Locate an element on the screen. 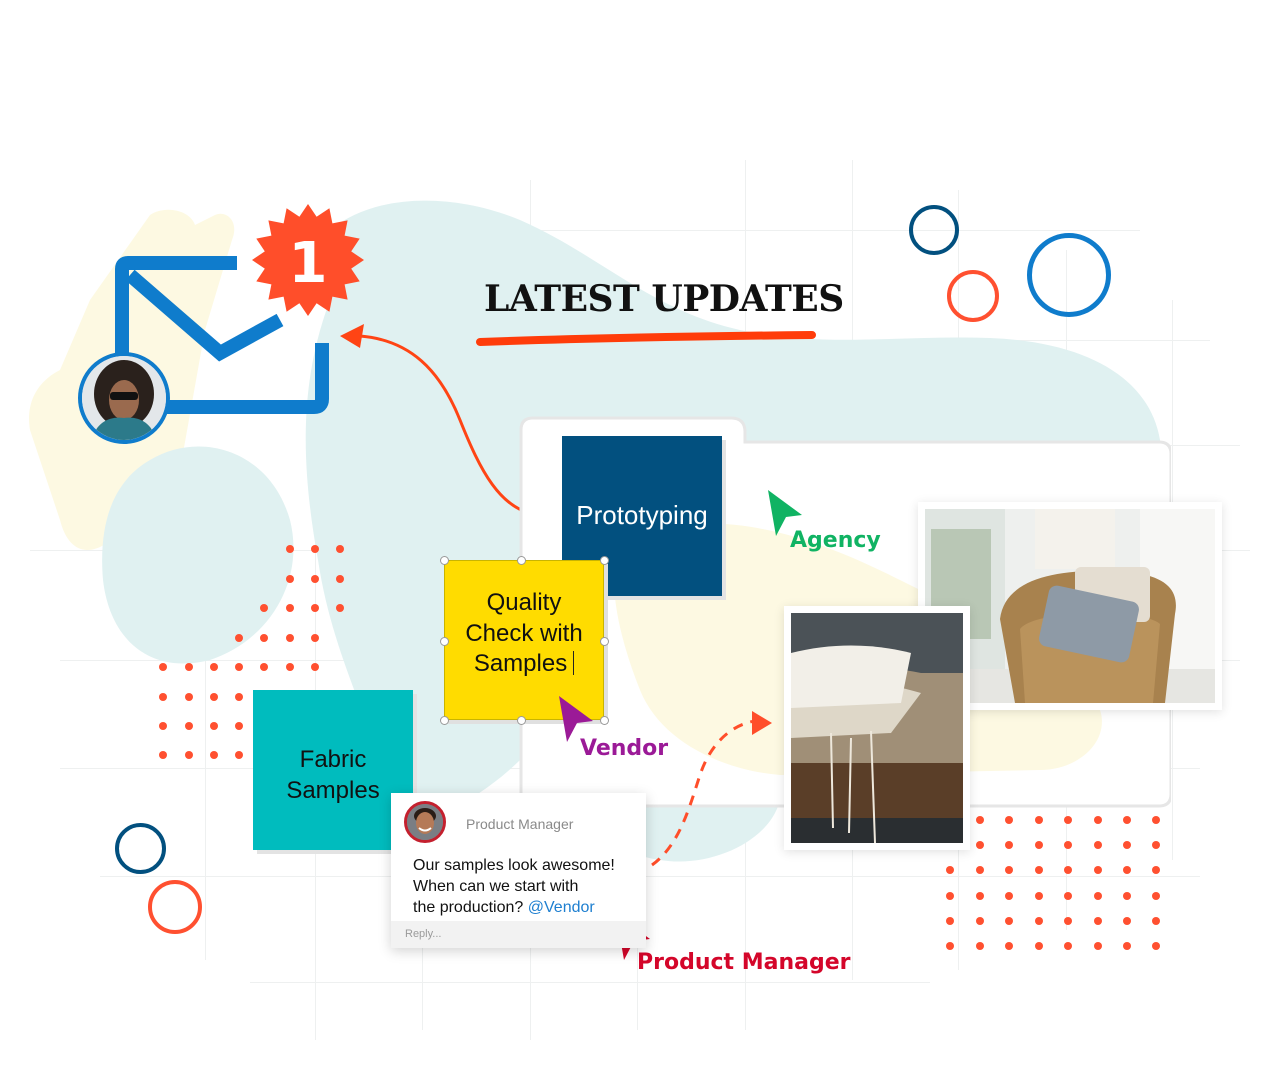 Image resolution: width=1280 pixels, height=1080 pixels. sticky-label-line: Samples is located at coordinates (333, 790).